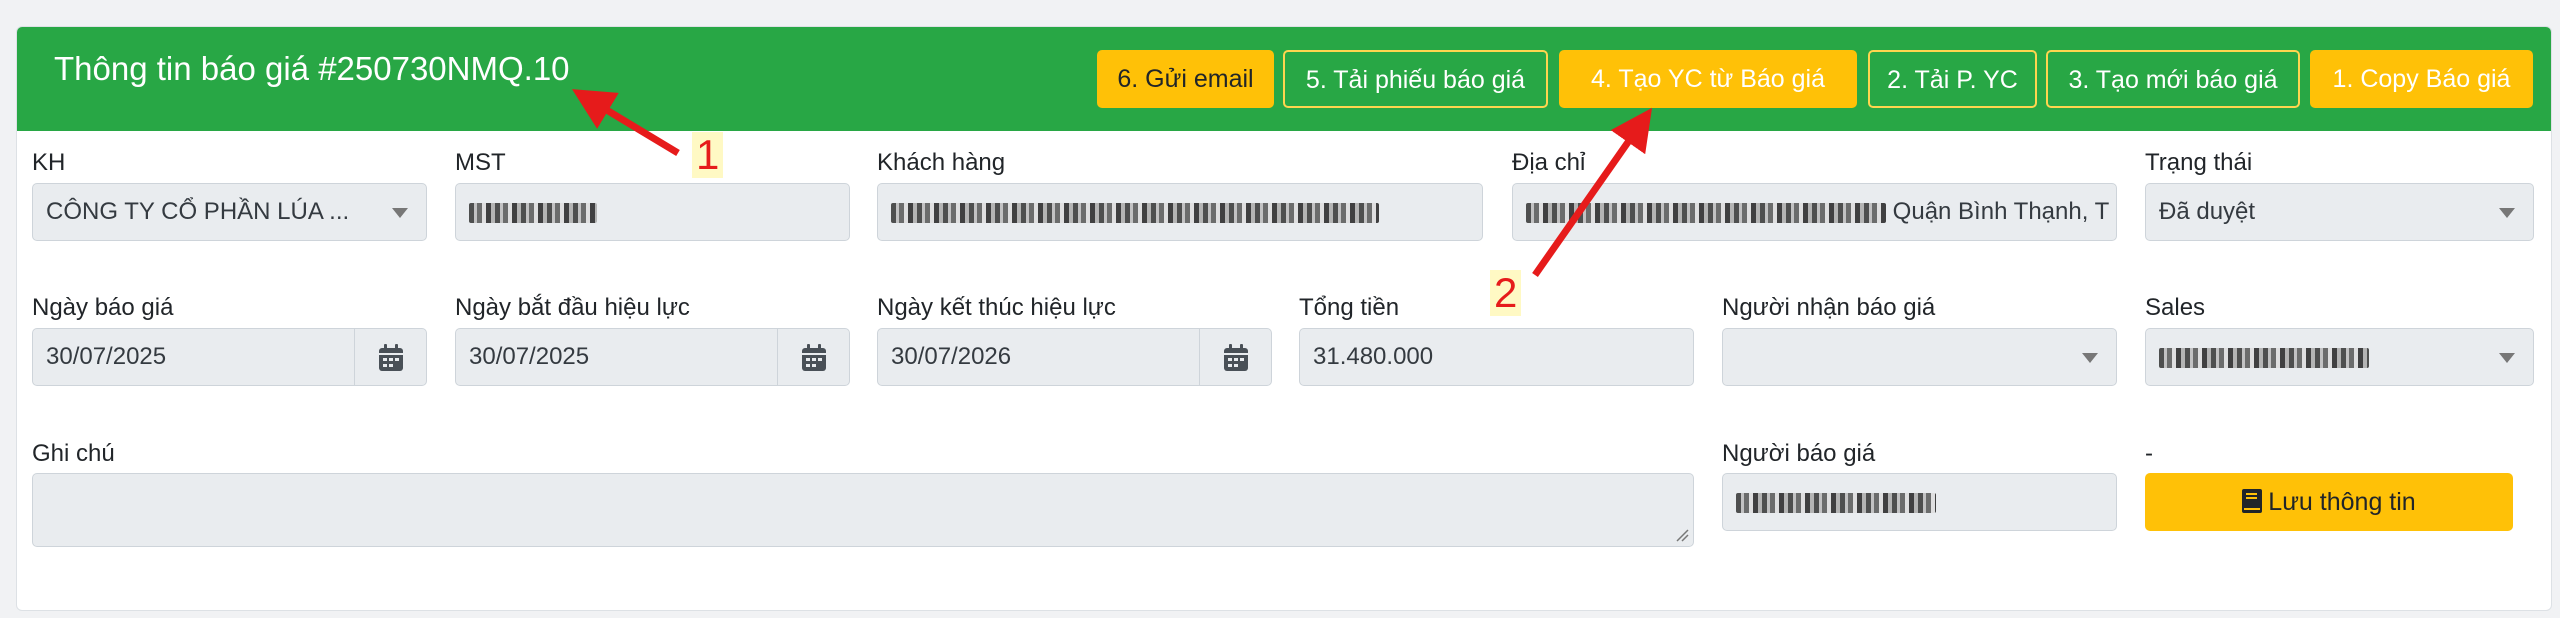 Image resolution: width=2560 pixels, height=618 pixels. I want to click on ngay-bat-dau-value: 30/07/2025, so click(529, 356).